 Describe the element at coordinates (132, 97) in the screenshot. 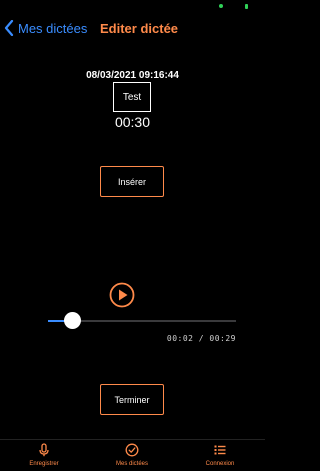

I see `dictation-title-field: Test` at that location.